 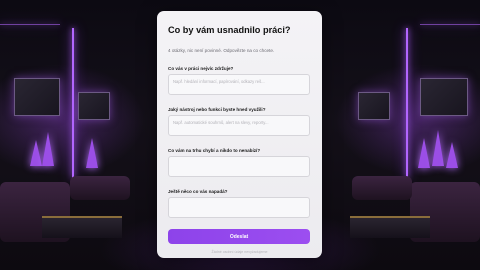 I want to click on neon-strip-left, so click(x=73, y=103).